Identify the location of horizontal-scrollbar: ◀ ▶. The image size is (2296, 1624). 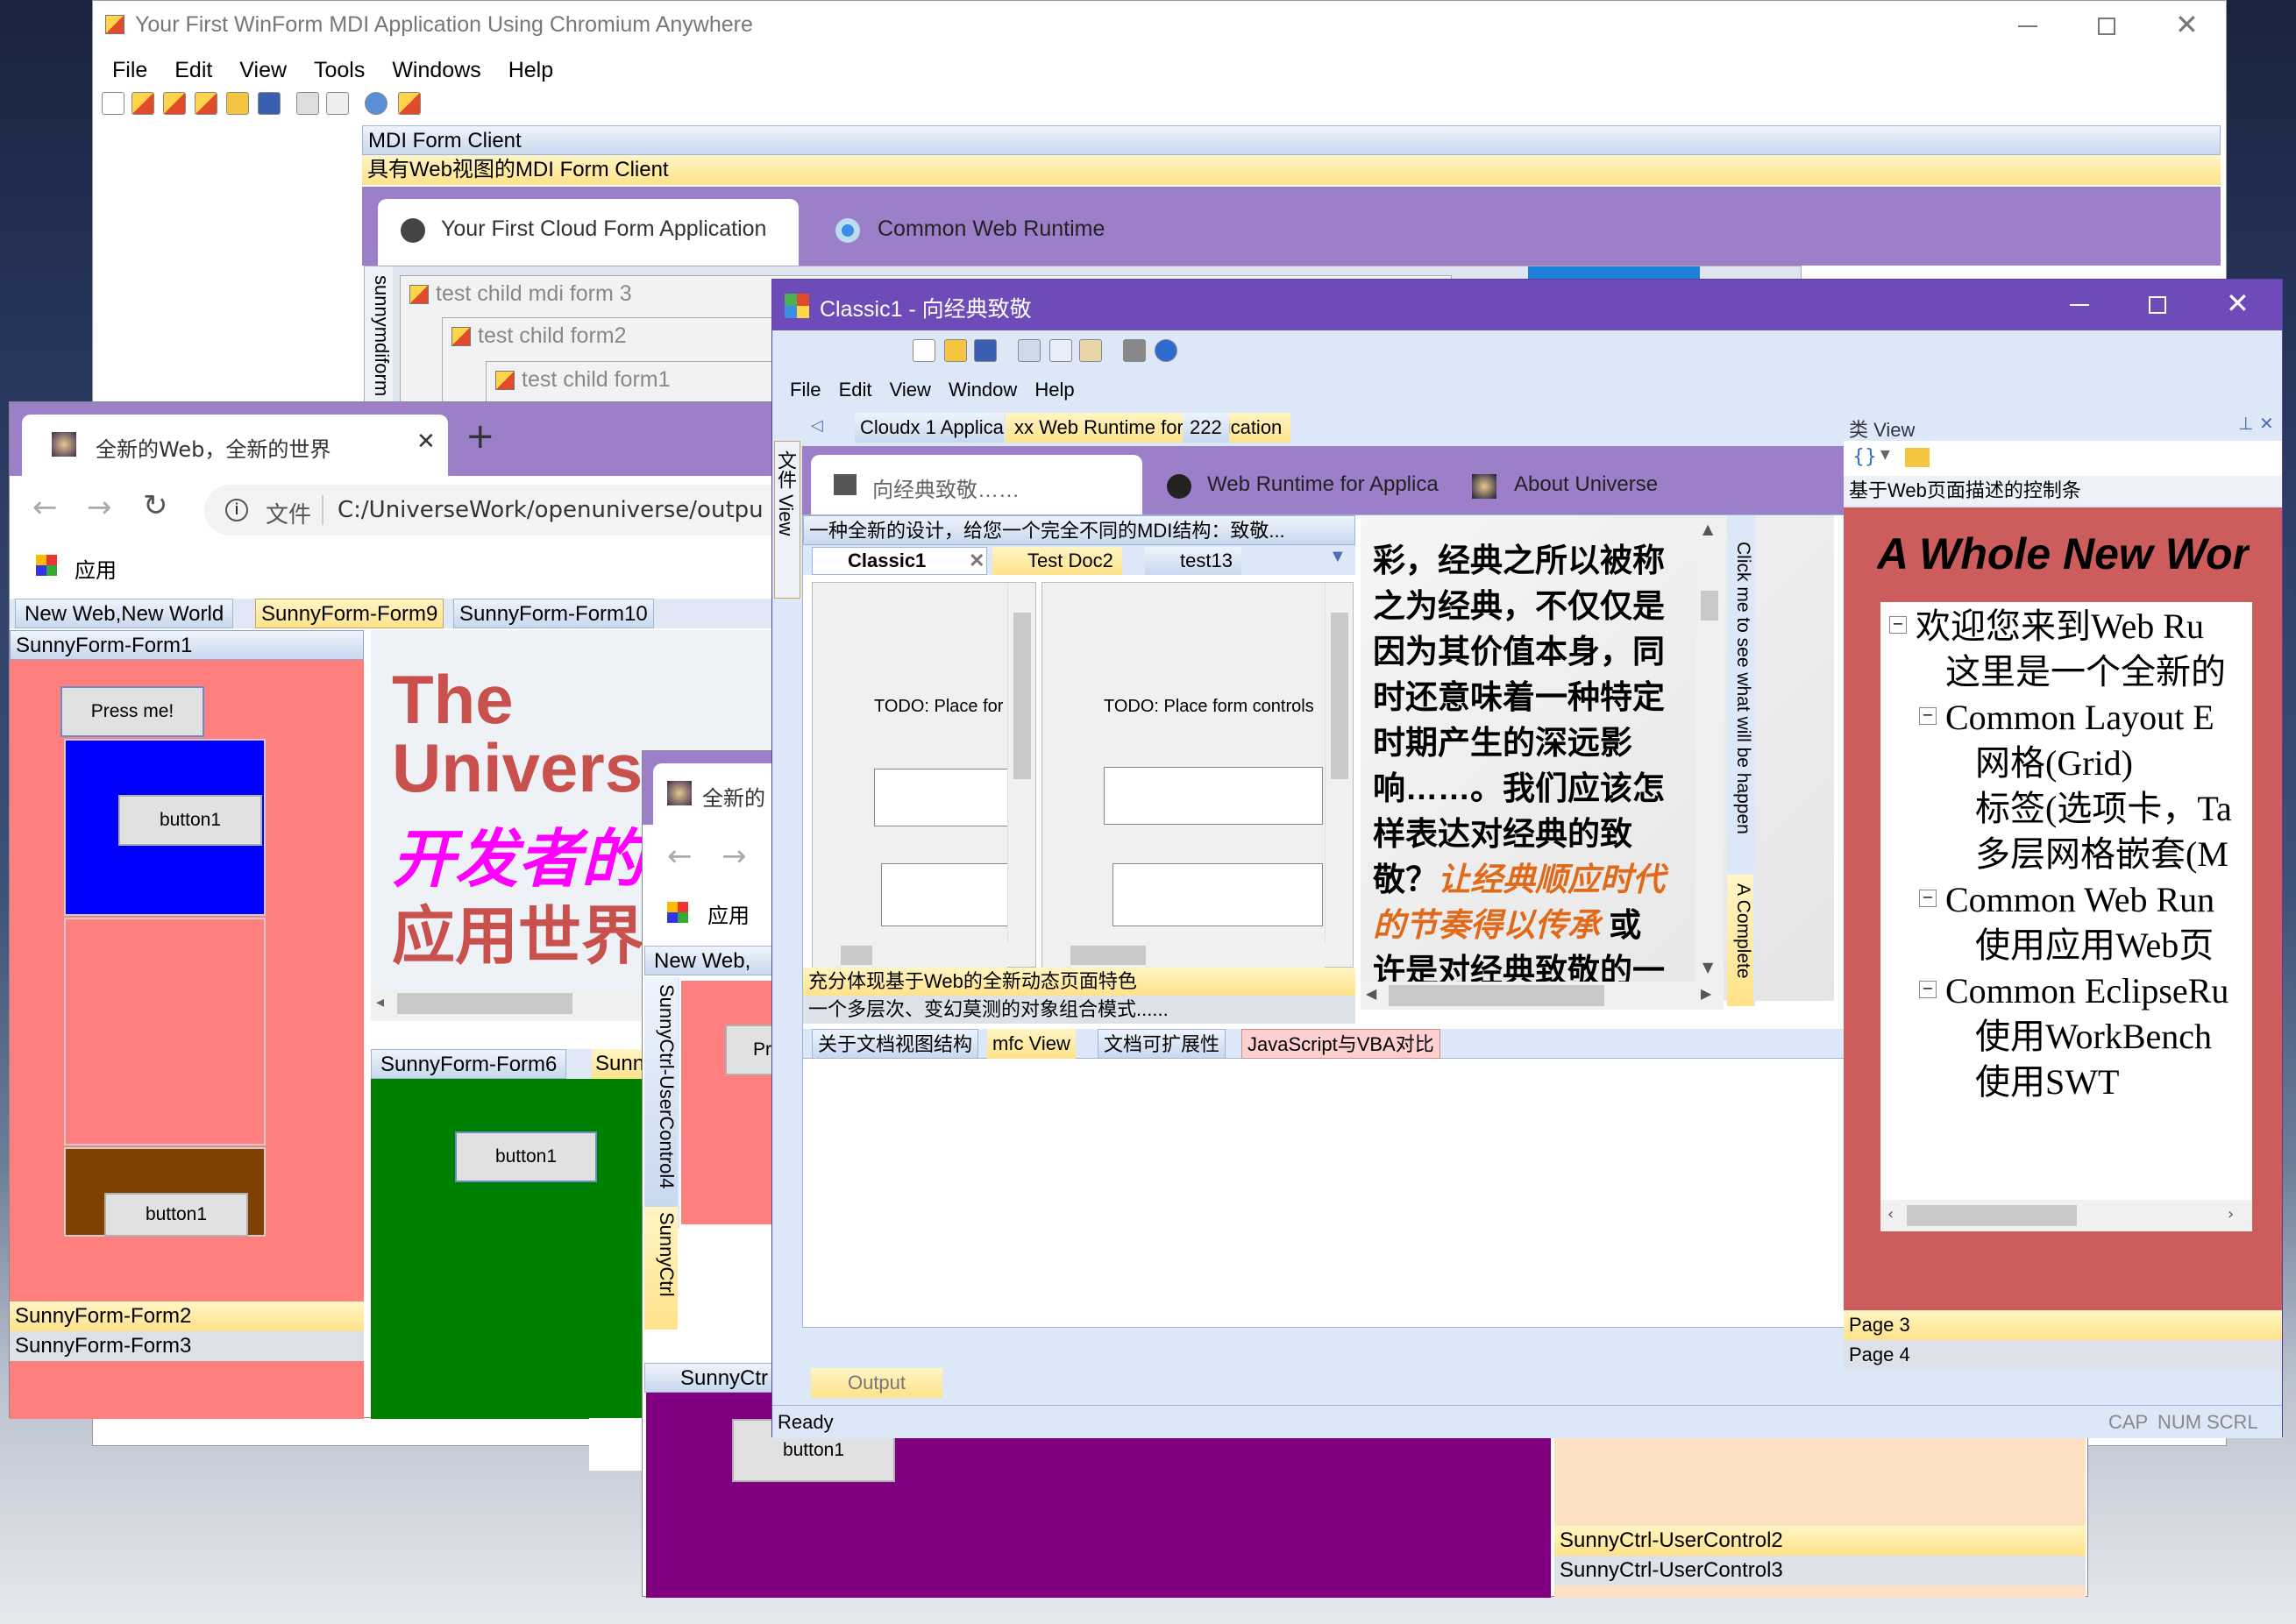
(1542, 996).